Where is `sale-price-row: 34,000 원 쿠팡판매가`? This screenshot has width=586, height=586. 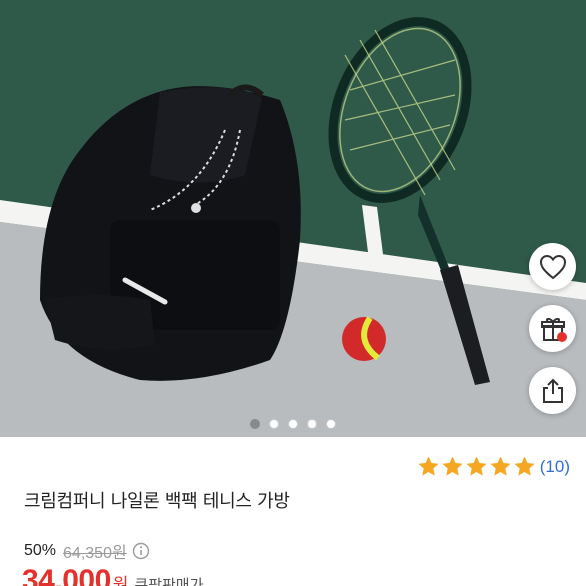
sale-price-row: 34,000 원 쿠팡판매가 is located at coordinates (112, 575).